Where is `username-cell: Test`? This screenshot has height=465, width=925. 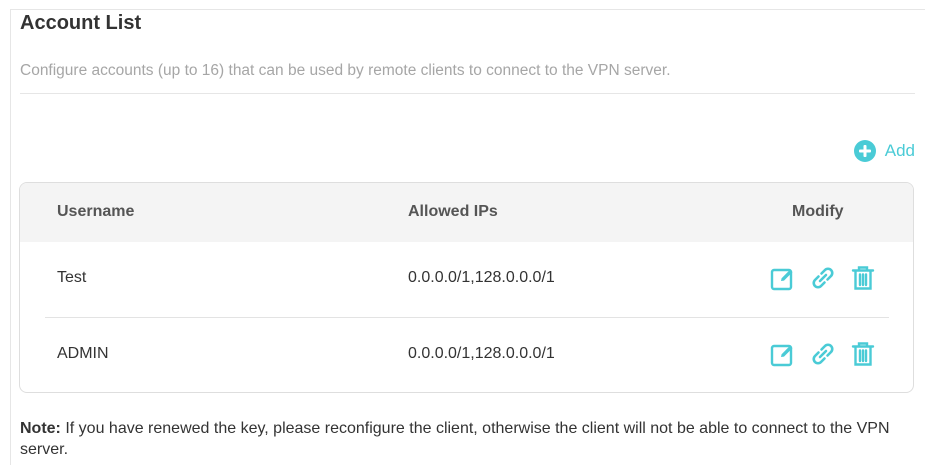 username-cell: Test is located at coordinates (72, 277).